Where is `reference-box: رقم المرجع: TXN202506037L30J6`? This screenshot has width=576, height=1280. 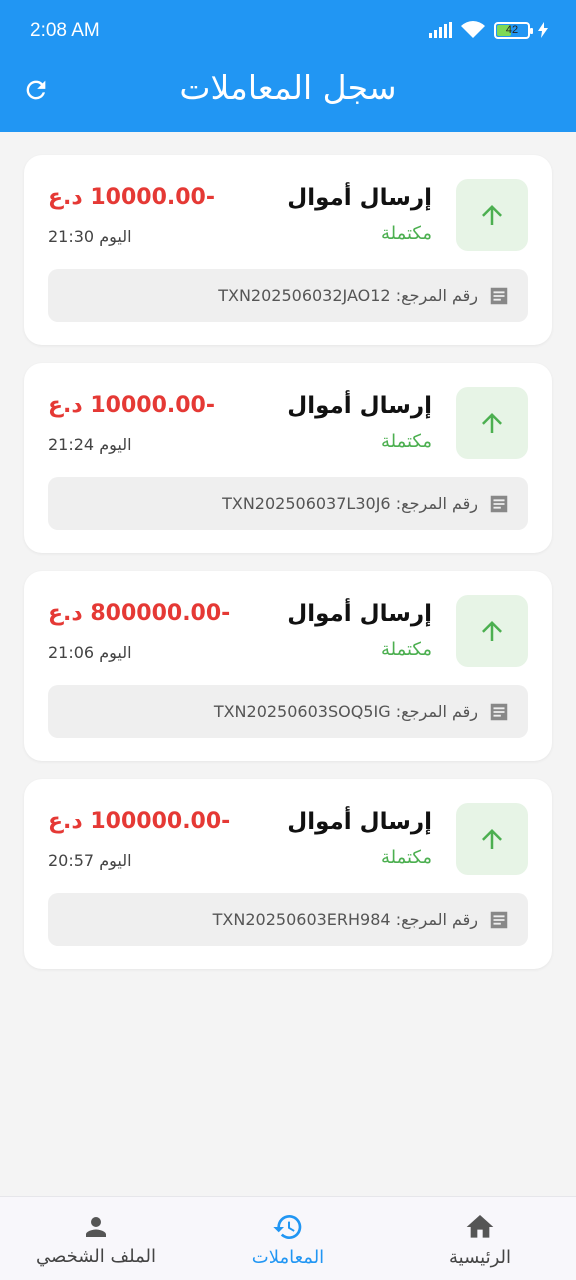
reference-box: رقم المرجع: TXN202506037L30J6 is located at coordinates (288, 503).